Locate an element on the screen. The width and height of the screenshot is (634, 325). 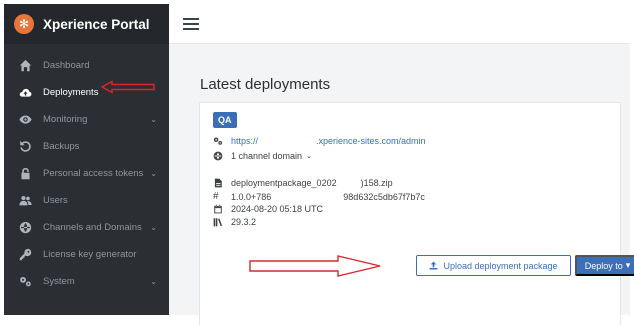
brand-header: ✻ Xperience Portal is located at coordinates (86, 24).